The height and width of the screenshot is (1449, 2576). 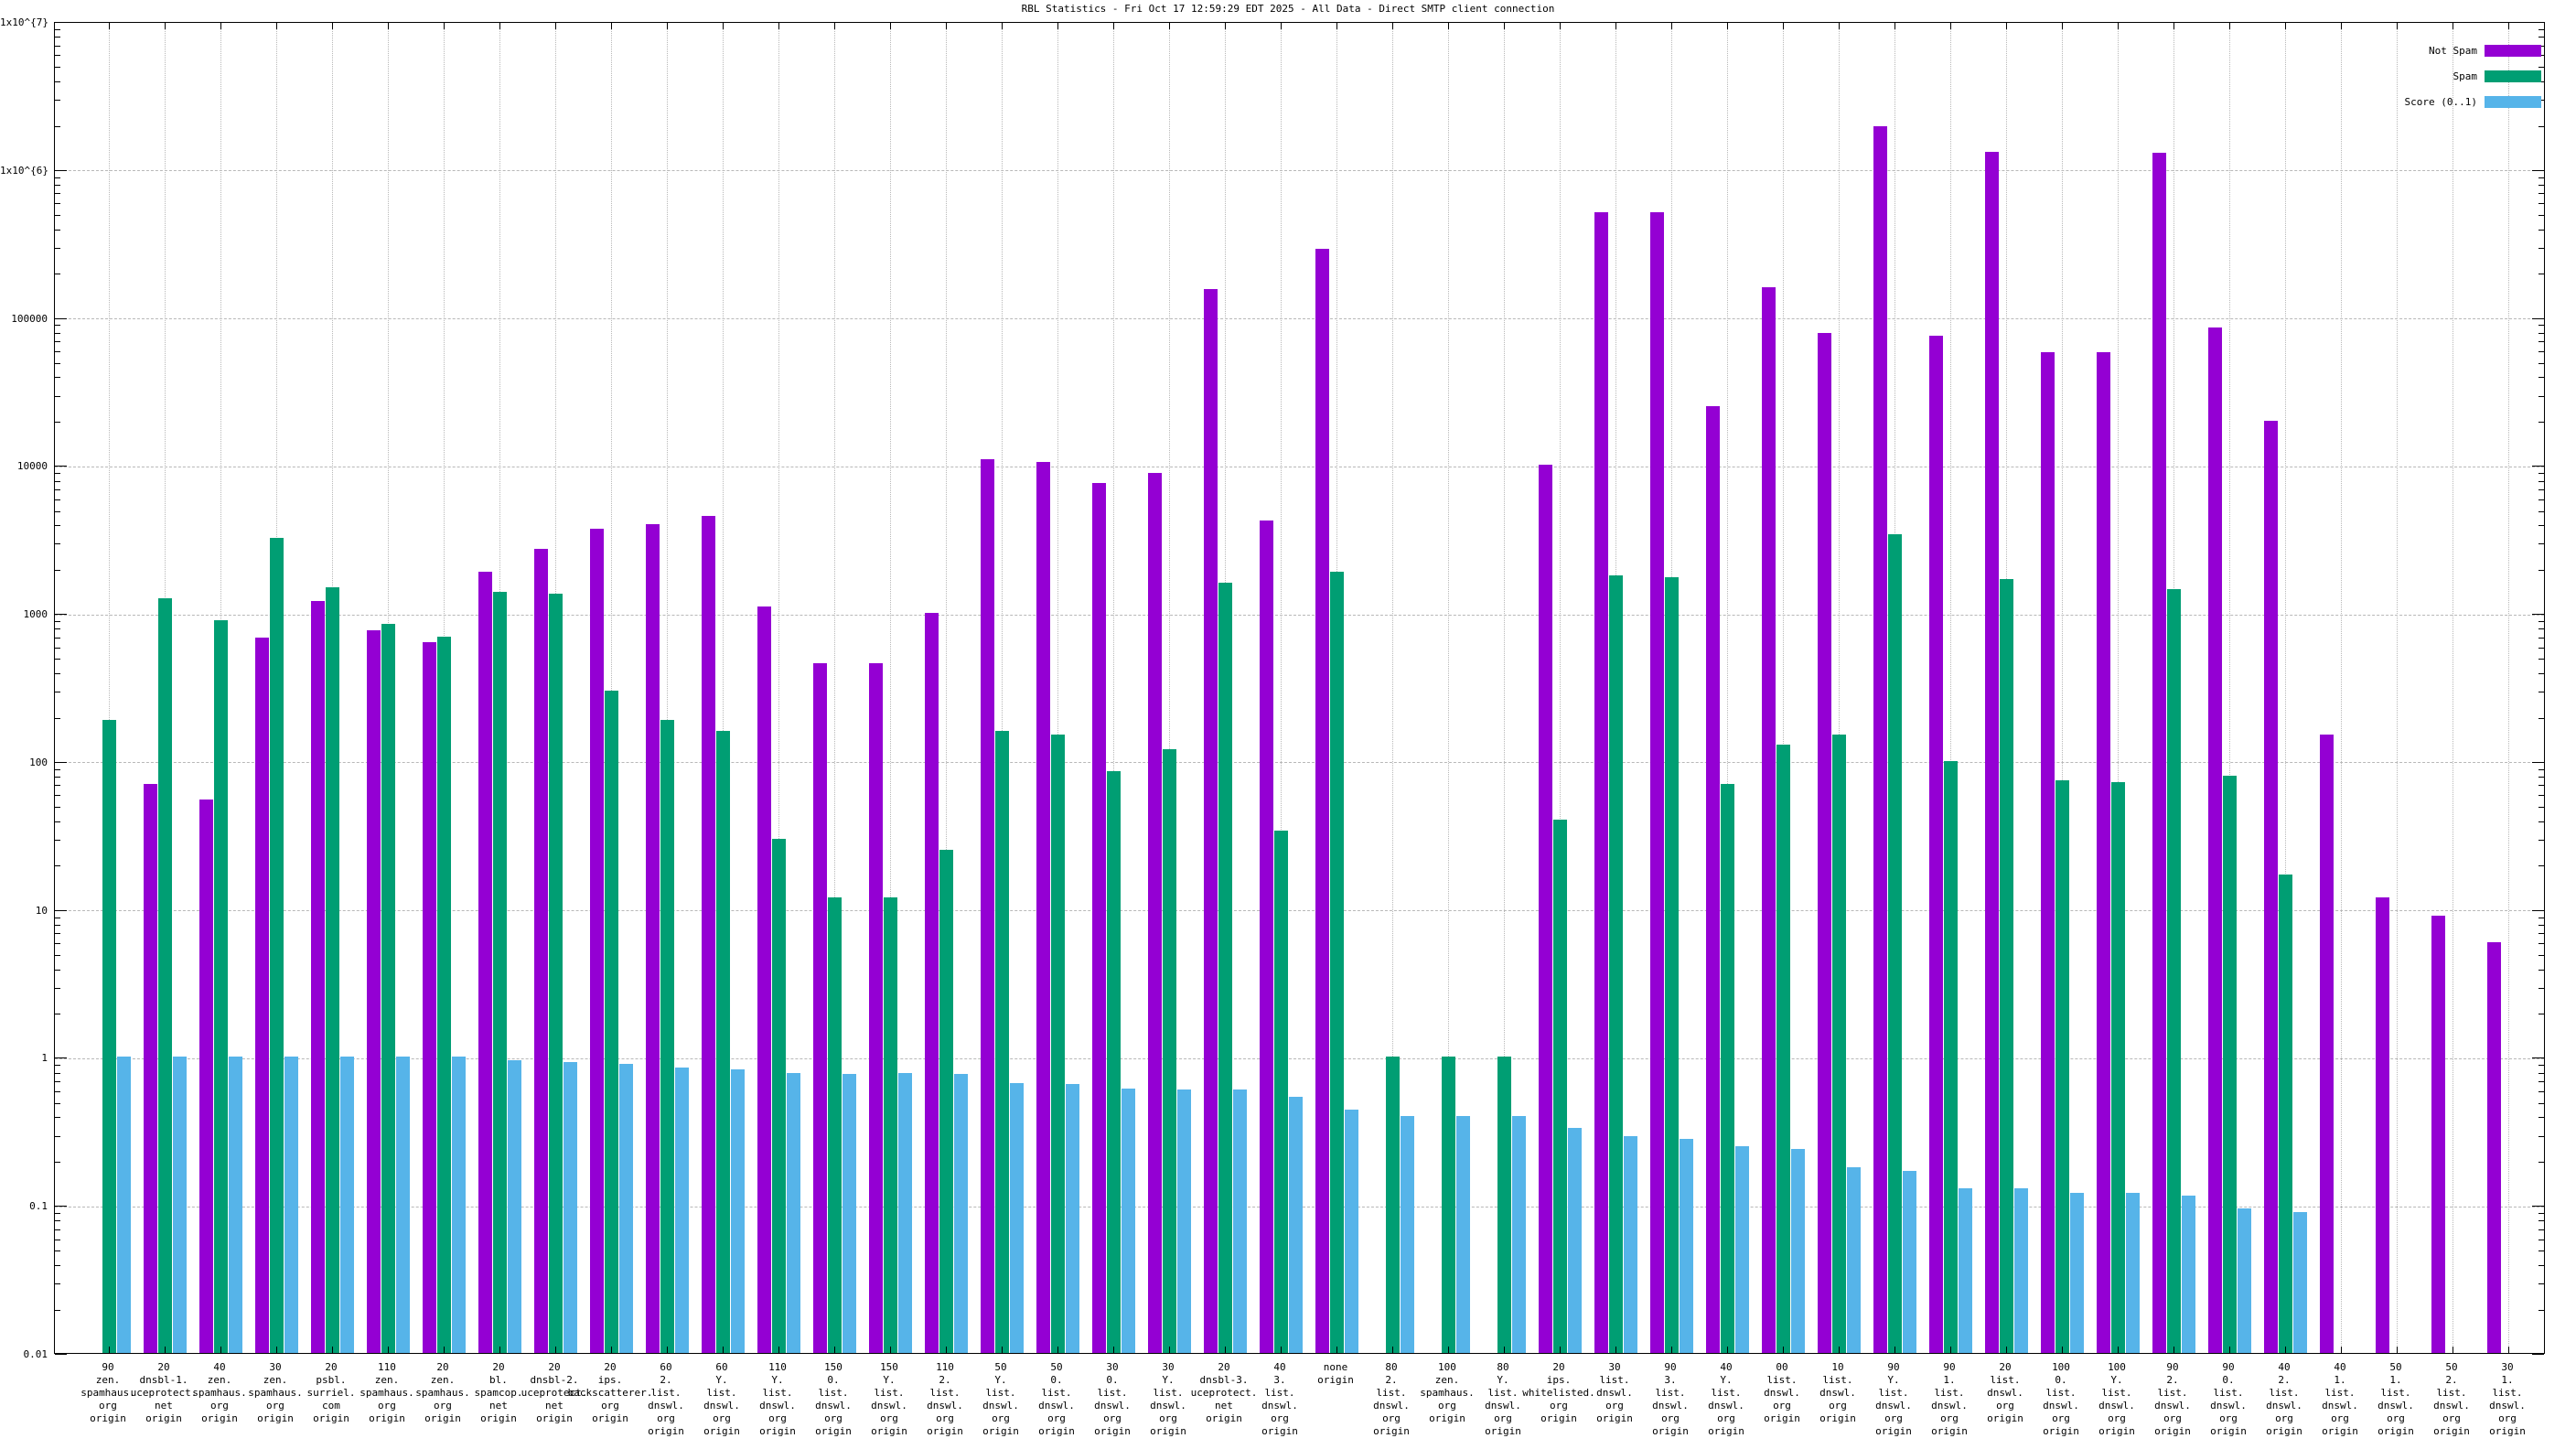 I want to click on x-tick-label-line: 110, so click(x=778, y=1367).